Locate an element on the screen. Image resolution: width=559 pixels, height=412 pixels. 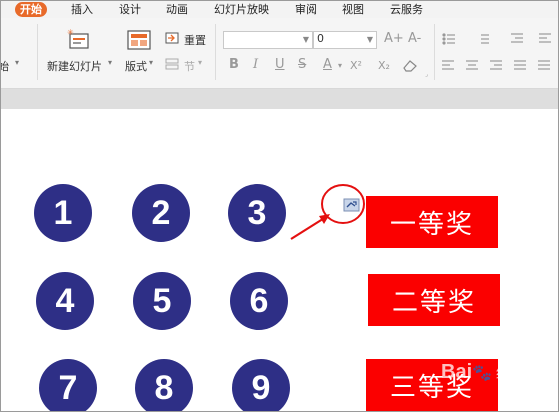
number-circle-7: 7 is located at coordinates (68, 385).